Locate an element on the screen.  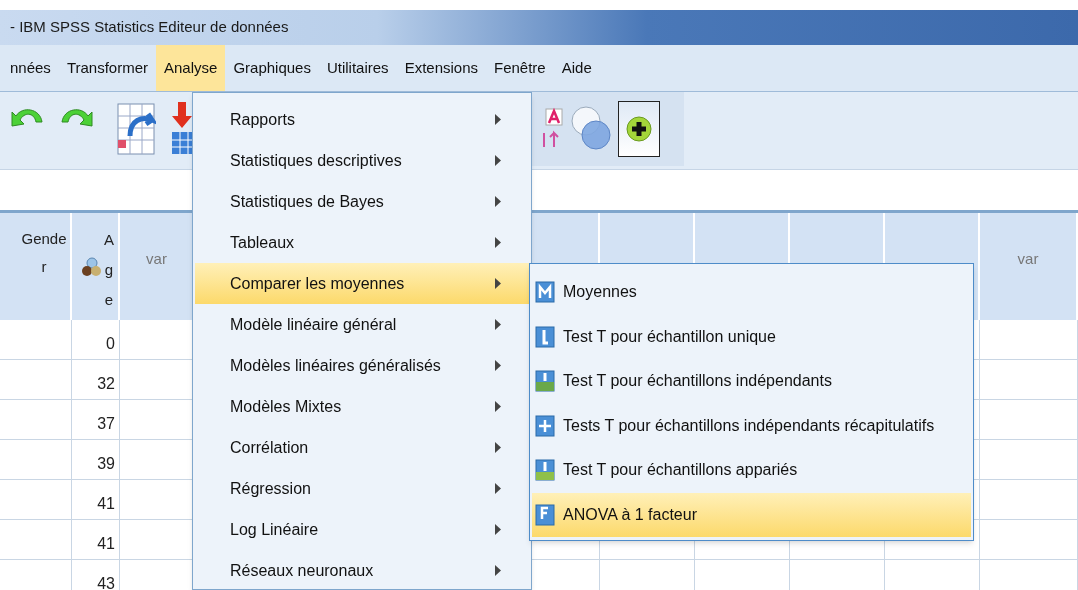
menu-item: Transformer is located at coordinates (107, 68).